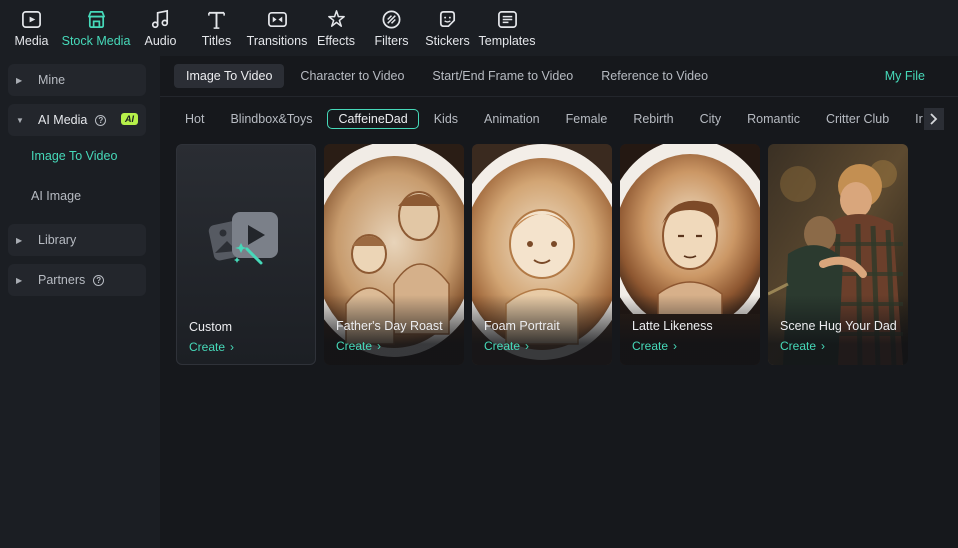 The height and width of the screenshot is (548, 958). I want to click on sidebar-item-library: ▶ Library, so click(77, 240).